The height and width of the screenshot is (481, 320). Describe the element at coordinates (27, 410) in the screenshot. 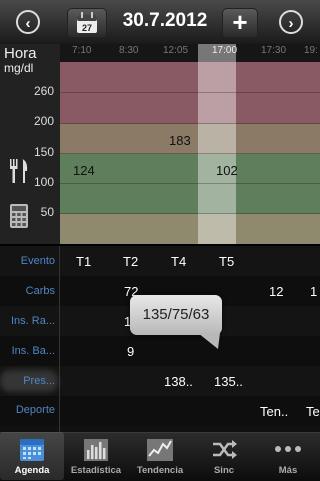

I see `row-label-deporte: Deporte` at that location.